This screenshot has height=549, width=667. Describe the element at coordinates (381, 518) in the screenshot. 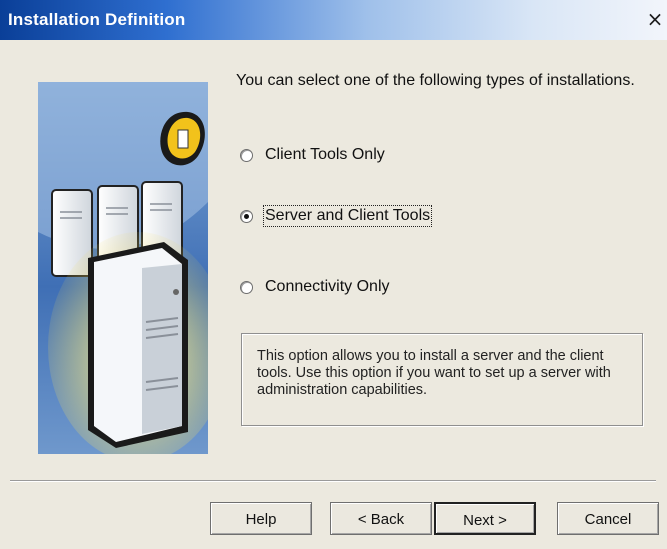

I see `back-button: < Back` at that location.